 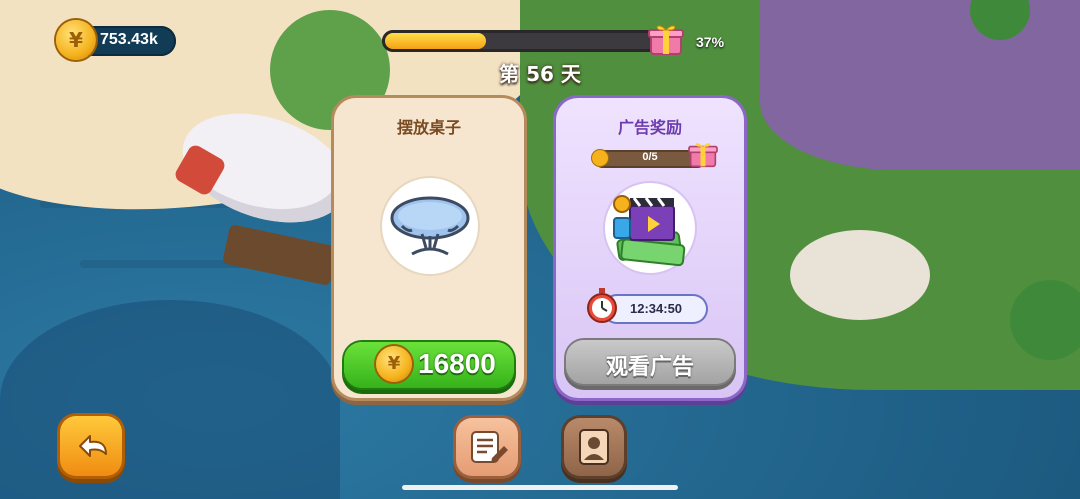 What do you see at coordinates (428, 127) in the screenshot?
I see `place-table-title: 摆放桌子` at bounding box center [428, 127].